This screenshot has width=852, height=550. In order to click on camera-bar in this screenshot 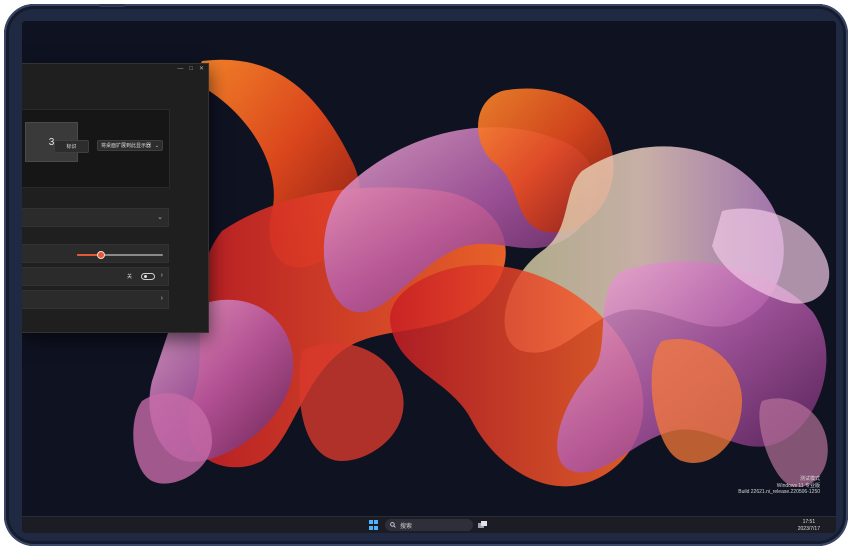, I will do `click(112, 5)`.